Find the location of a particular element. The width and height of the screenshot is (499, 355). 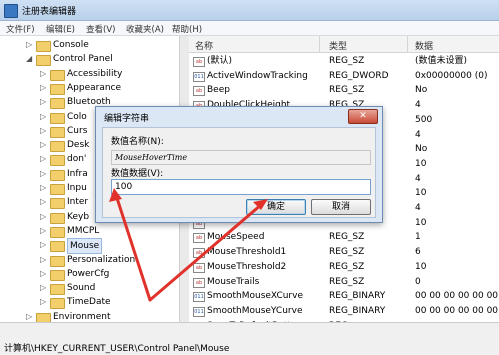

tree-item-label: TimeDate is located at coordinates (89, 302).